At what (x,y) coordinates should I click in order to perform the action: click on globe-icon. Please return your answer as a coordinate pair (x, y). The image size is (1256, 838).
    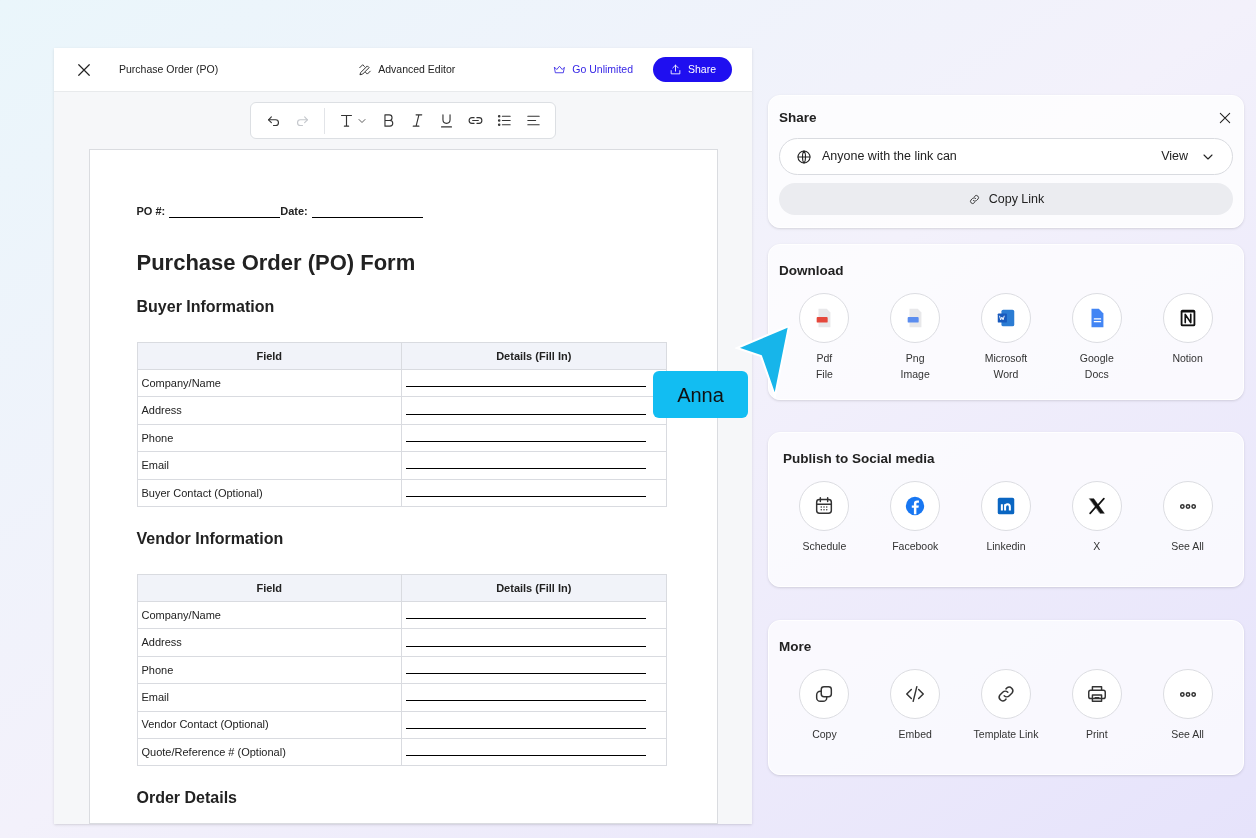
    Looking at the image, I should click on (804, 156).